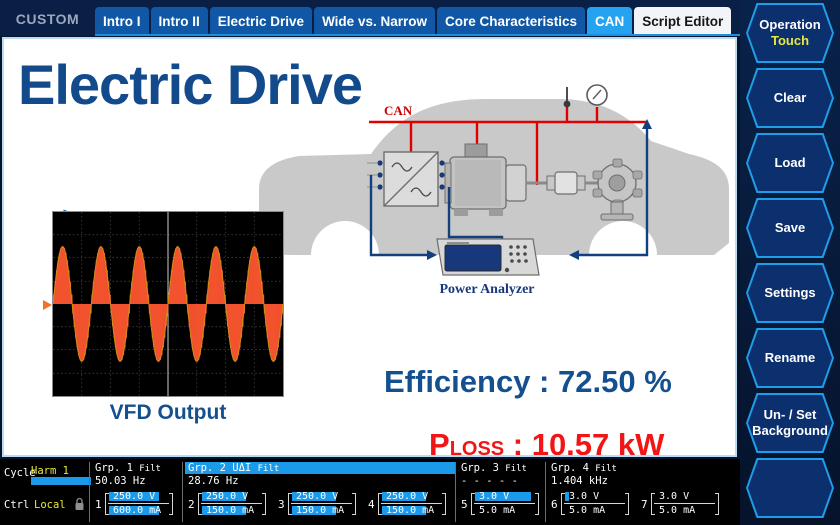 The height and width of the screenshot is (525, 840). What do you see at coordinates (79, 504) in the screenshot?
I see `lock-icon` at bounding box center [79, 504].